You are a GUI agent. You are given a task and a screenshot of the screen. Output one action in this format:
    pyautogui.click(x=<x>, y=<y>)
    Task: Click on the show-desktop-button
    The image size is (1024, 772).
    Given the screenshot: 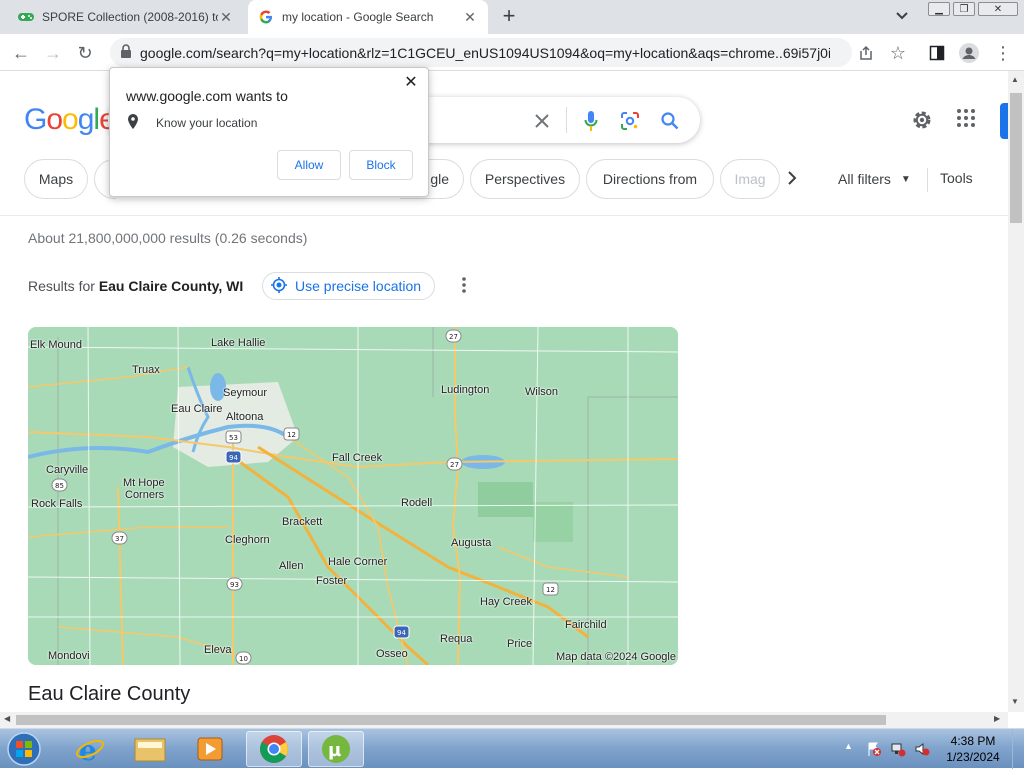 What is the action you would take?
    pyautogui.click(x=1018, y=749)
    